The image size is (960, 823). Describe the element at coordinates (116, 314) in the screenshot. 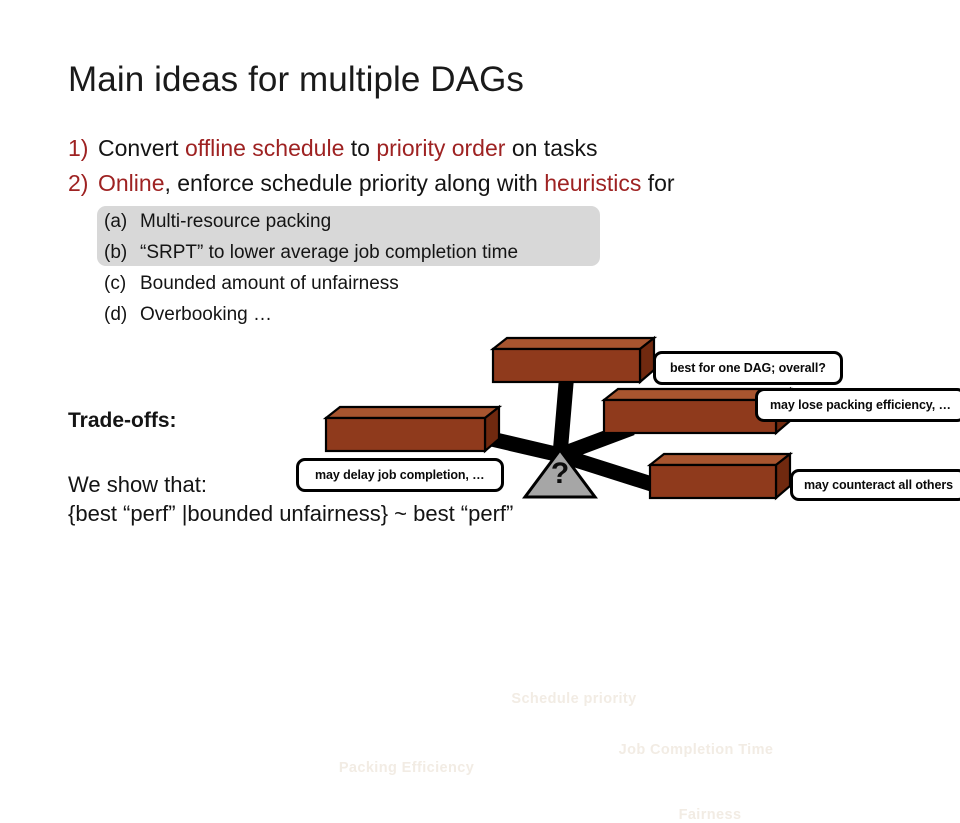

I see `sub-item-d-label: (d)` at that location.